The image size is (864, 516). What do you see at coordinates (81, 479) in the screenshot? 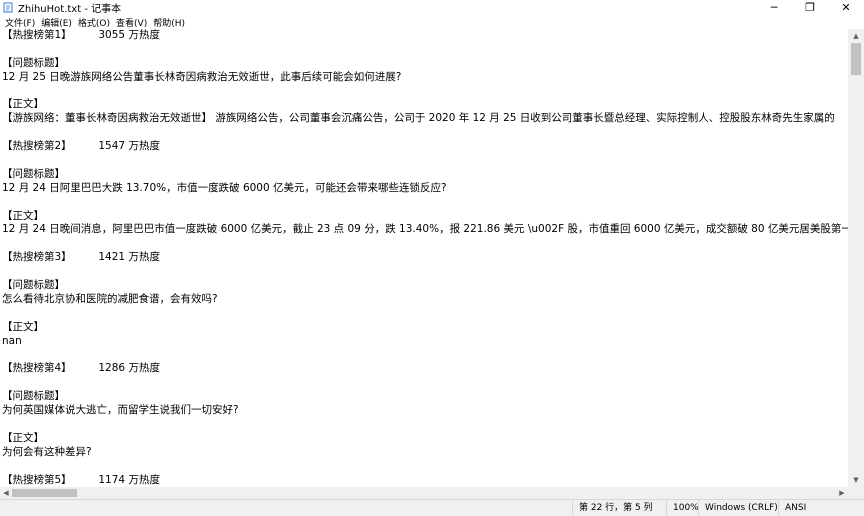
I see `text-line: 【热搜榜第5】 1174 万热度` at bounding box center [81, 479].